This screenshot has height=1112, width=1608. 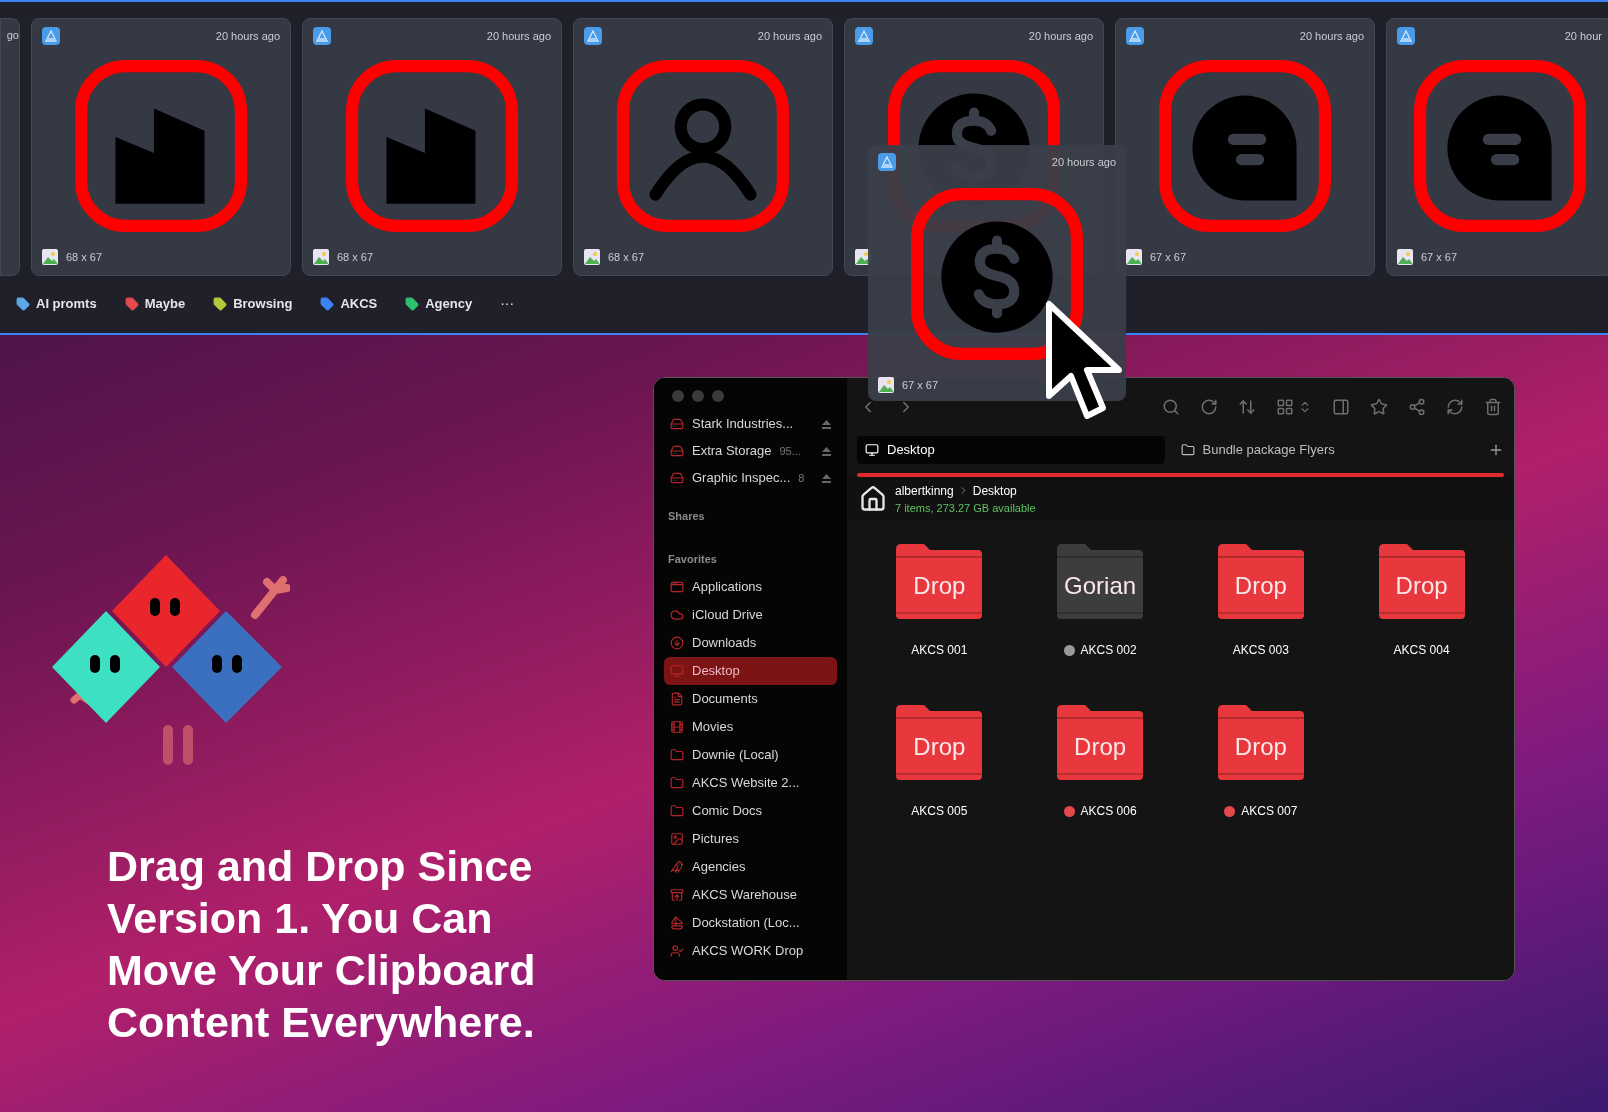 What do you see at coordinates (732, 451) in the screenshot?
I see `drive-name: Extra Storage` at bounding box center [732, 451].